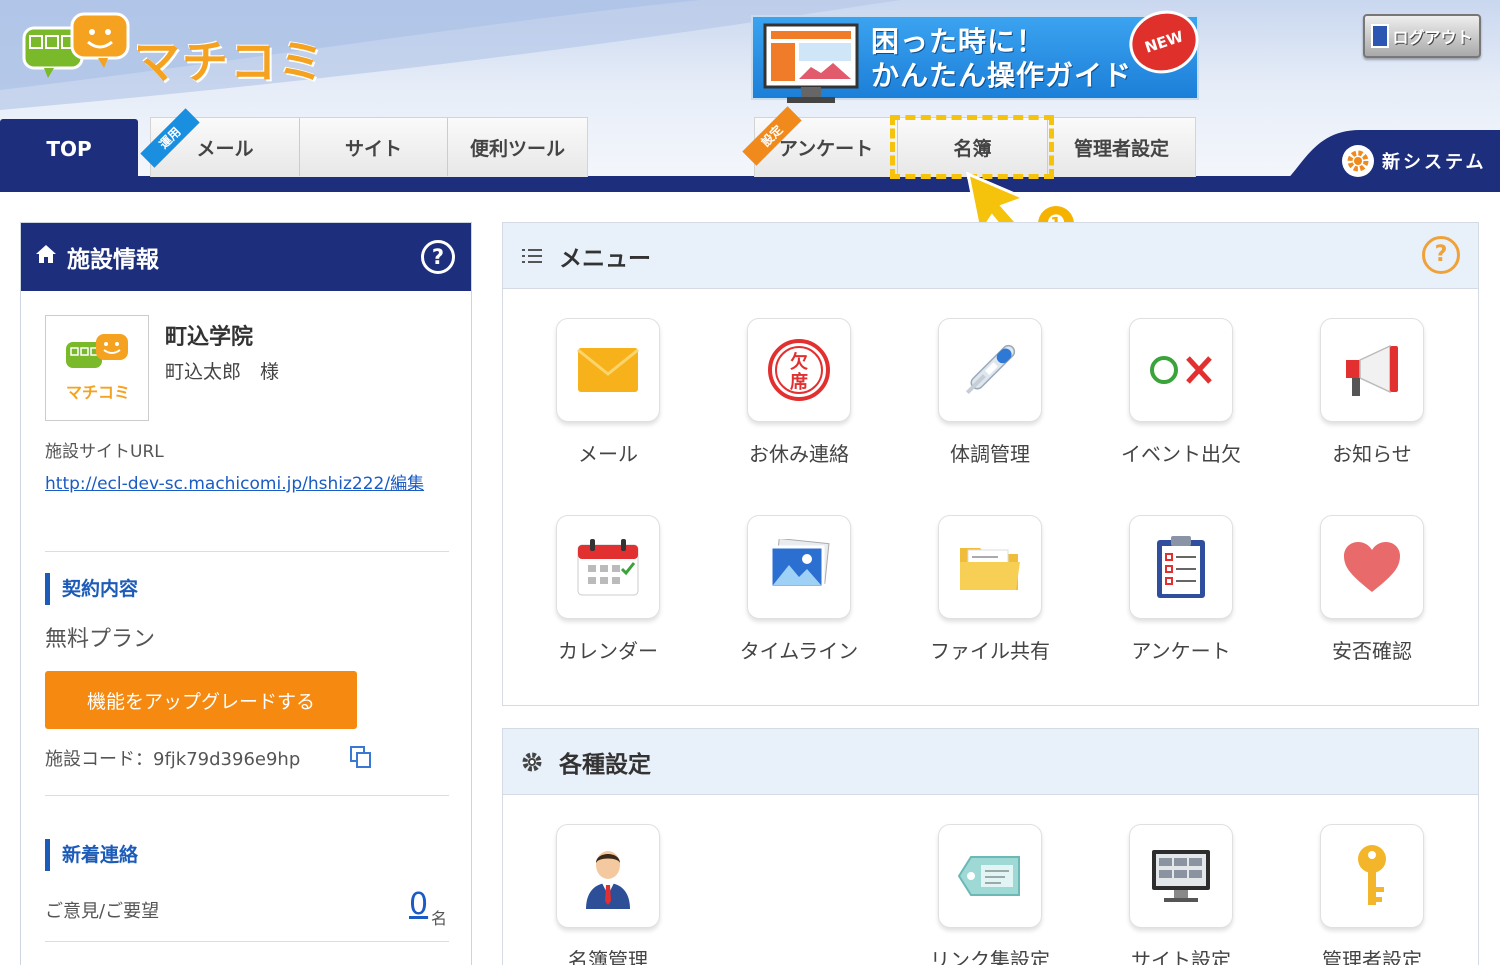 This screenshot has width=1500, height=965. Describe the element at coordinates (1432, 37) in the screenshot. I see `logout-label: ログアウト` at that location.